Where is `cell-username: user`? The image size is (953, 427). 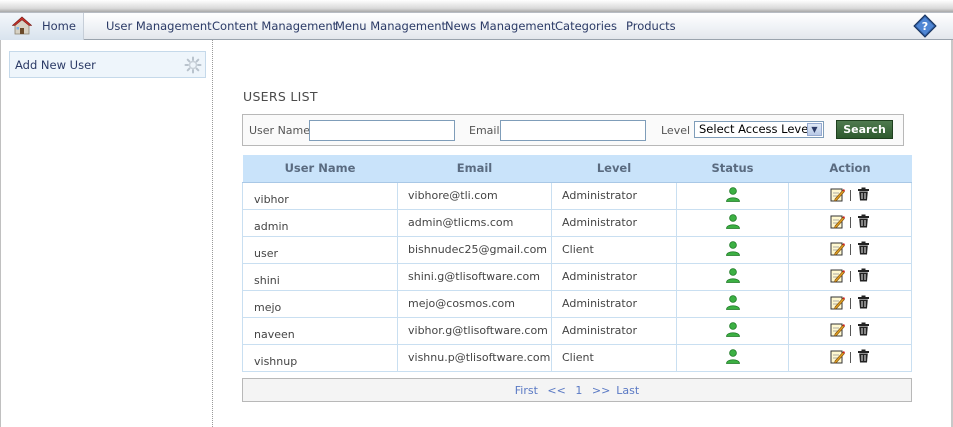
cell-username: user is located at coordinates (320, 249).